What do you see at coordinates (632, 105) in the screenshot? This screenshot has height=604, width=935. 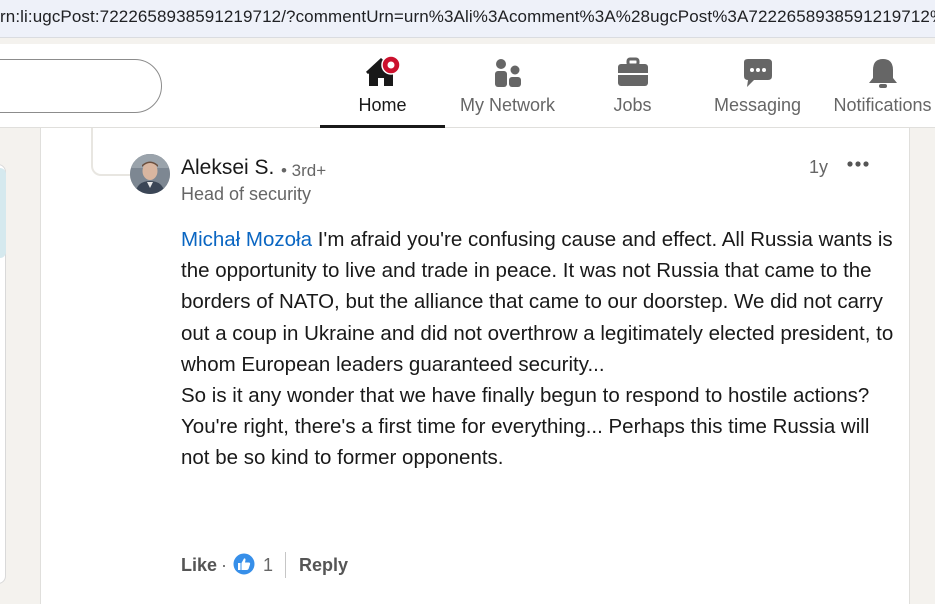 I see `nav-jobs-label: Jobs` at bounding box center [632, 105].